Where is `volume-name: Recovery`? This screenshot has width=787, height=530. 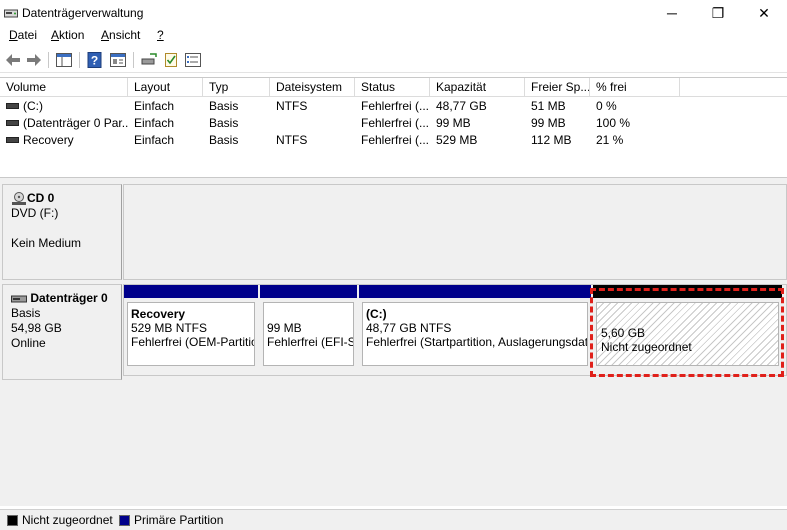
volume-name: Recovery is located at coordinates (48, 140).